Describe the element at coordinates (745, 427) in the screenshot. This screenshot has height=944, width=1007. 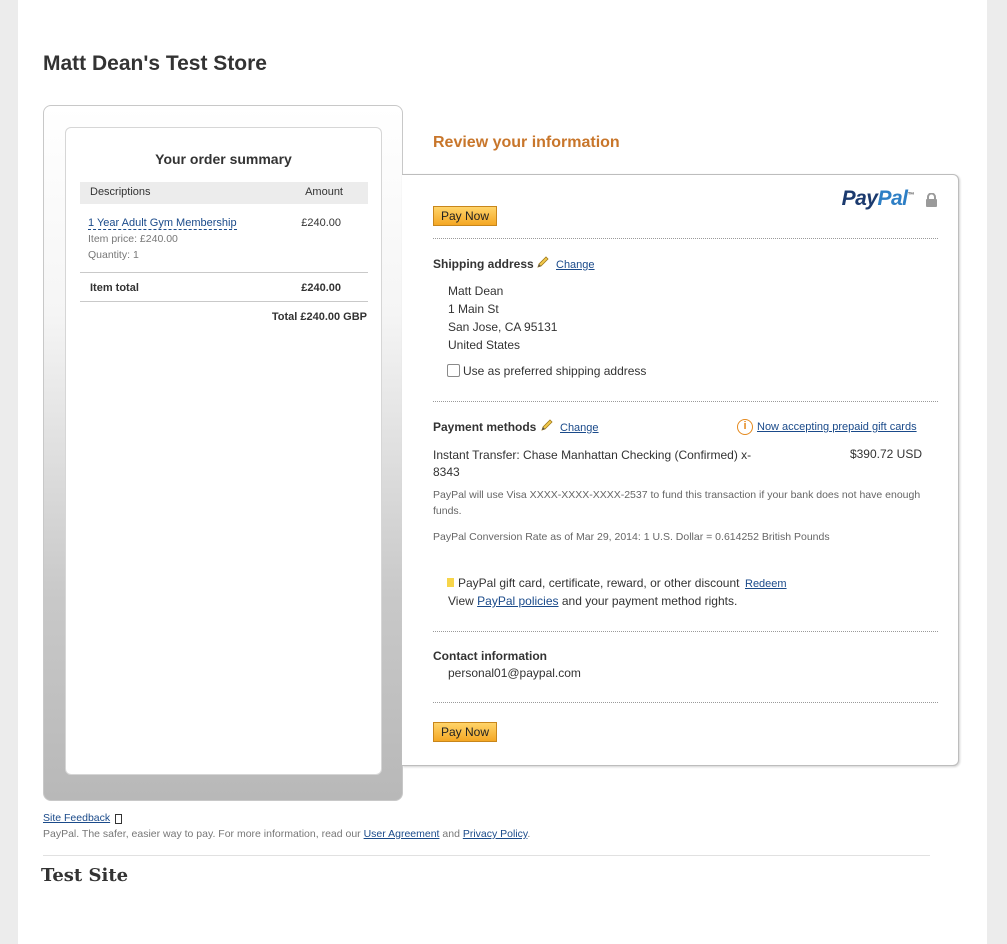
I see `info-icon: i` at that location.